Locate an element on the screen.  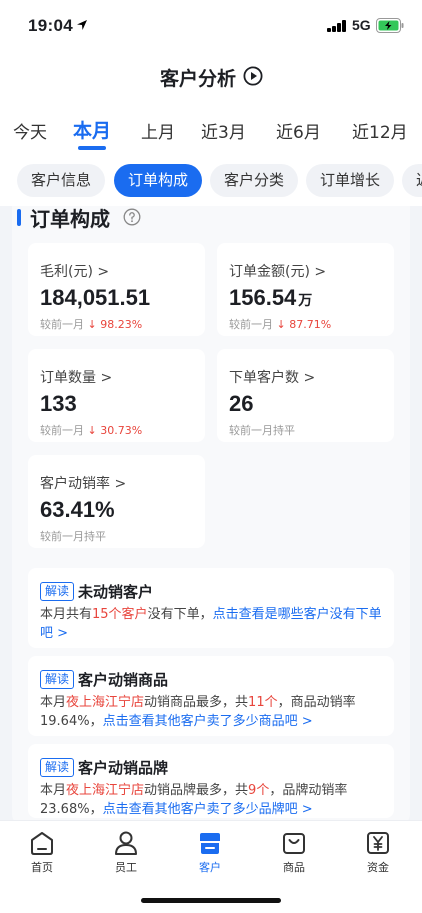
metric-label: 订单数量 > is located at coordinates (76, 378).